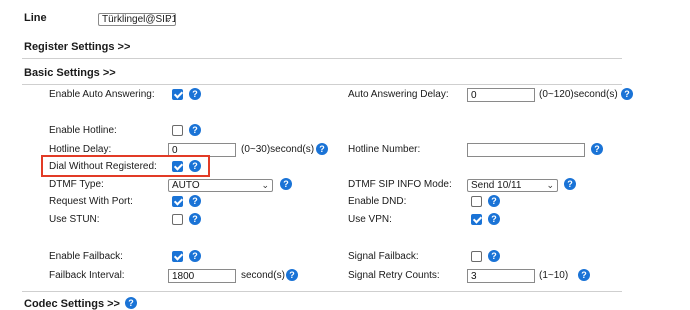 The width and height of the screenshot is (690, 310). Describe the element at coordinates (137, 19) in the screenshot. I see `line-select: Türklingel@SIP1 ⌄` at that location.